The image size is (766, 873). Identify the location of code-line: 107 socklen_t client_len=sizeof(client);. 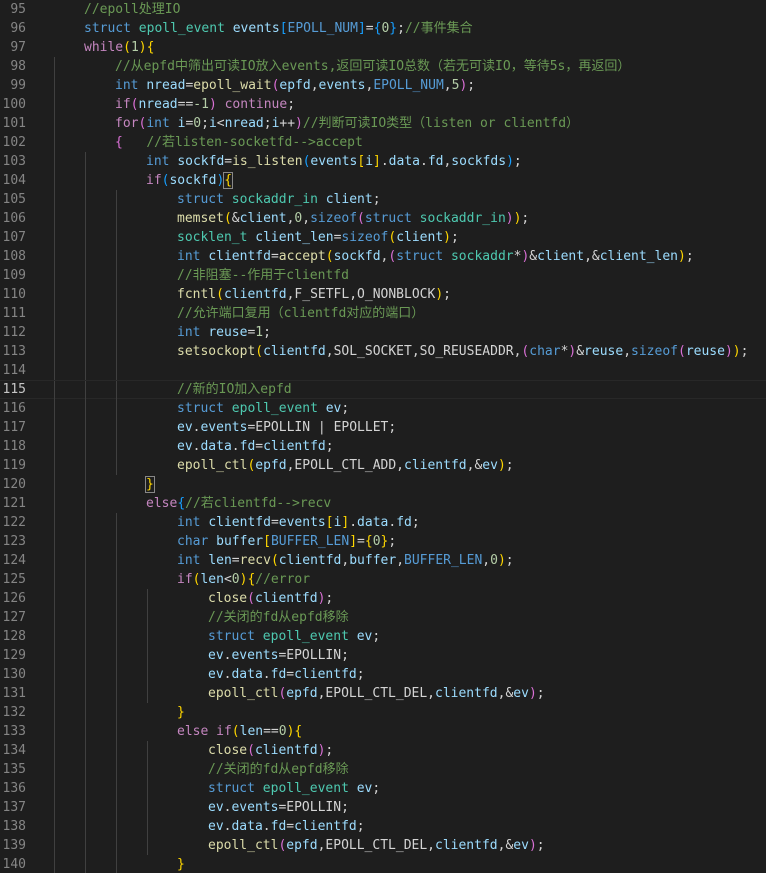
(383, 237).